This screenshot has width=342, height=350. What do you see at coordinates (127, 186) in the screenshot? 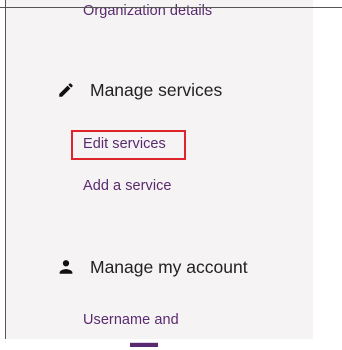
I see `add-service-link: Add a service` at bounding box center [127, 186].